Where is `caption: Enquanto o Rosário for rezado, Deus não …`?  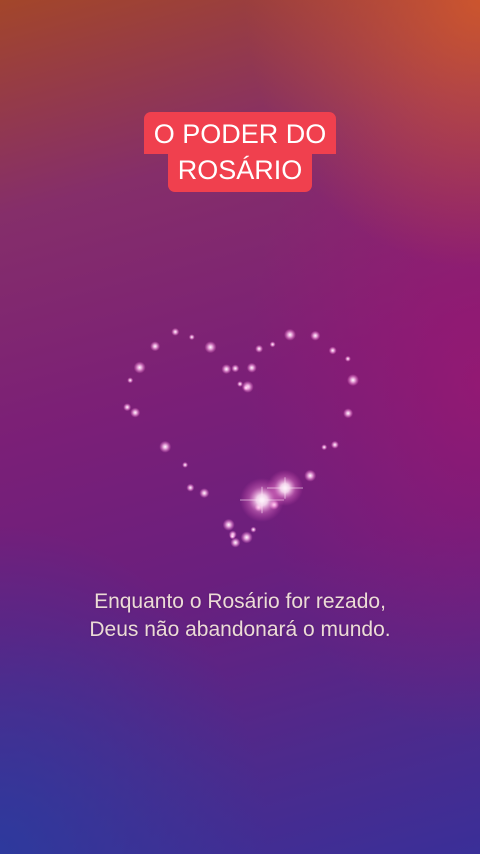 caption: Enquanto o Rosário for rezado, Deus não … is located at coordinates (240, 616).